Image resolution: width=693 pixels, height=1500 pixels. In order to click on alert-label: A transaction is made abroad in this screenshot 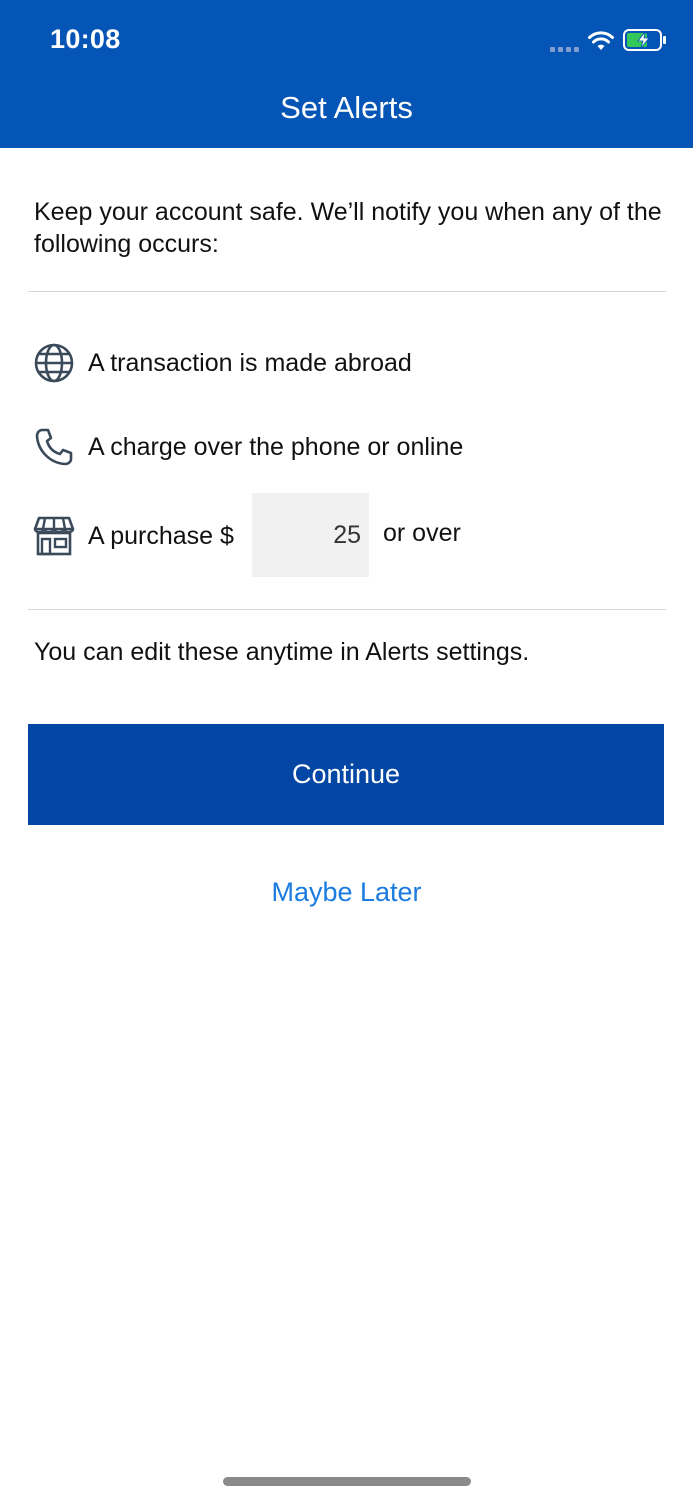, I will do `click(250, 362)`.